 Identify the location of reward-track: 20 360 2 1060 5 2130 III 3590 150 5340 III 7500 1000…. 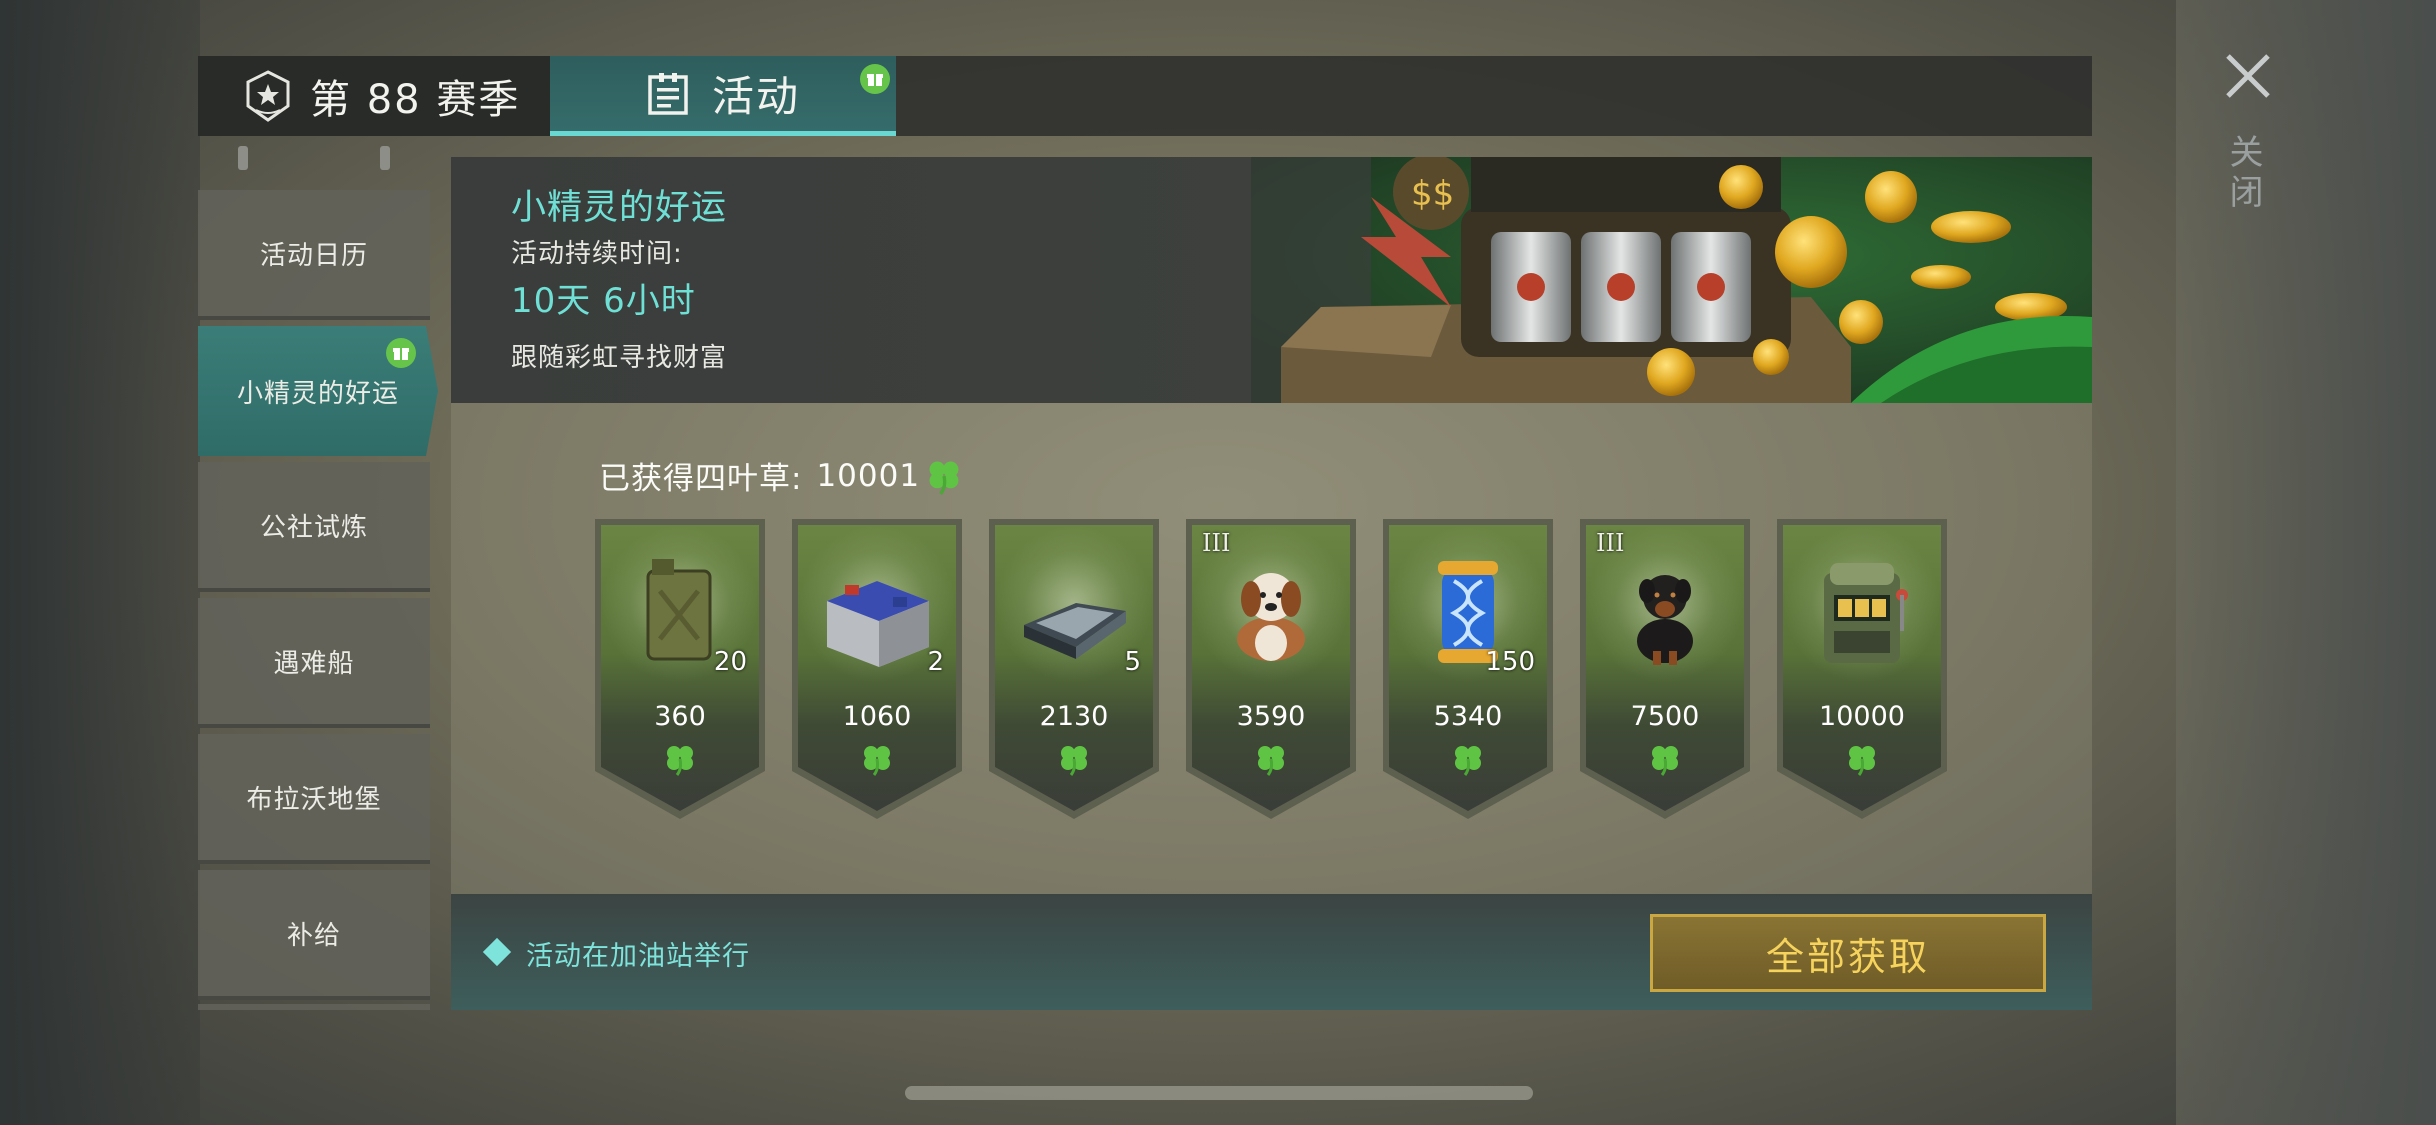
(1271, 669).